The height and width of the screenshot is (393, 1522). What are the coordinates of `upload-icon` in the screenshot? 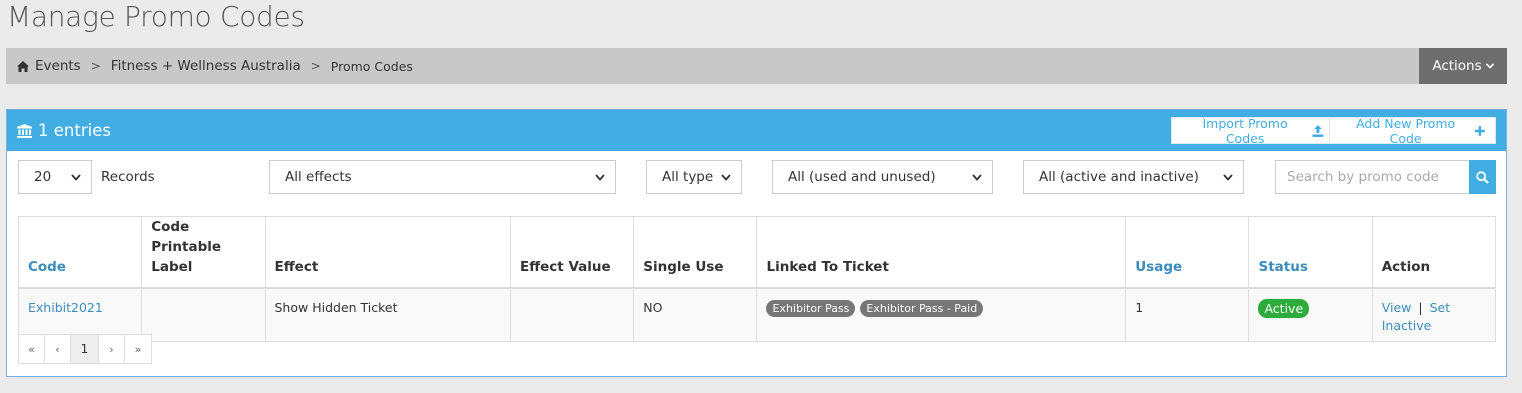 It's located at (1318, 130).